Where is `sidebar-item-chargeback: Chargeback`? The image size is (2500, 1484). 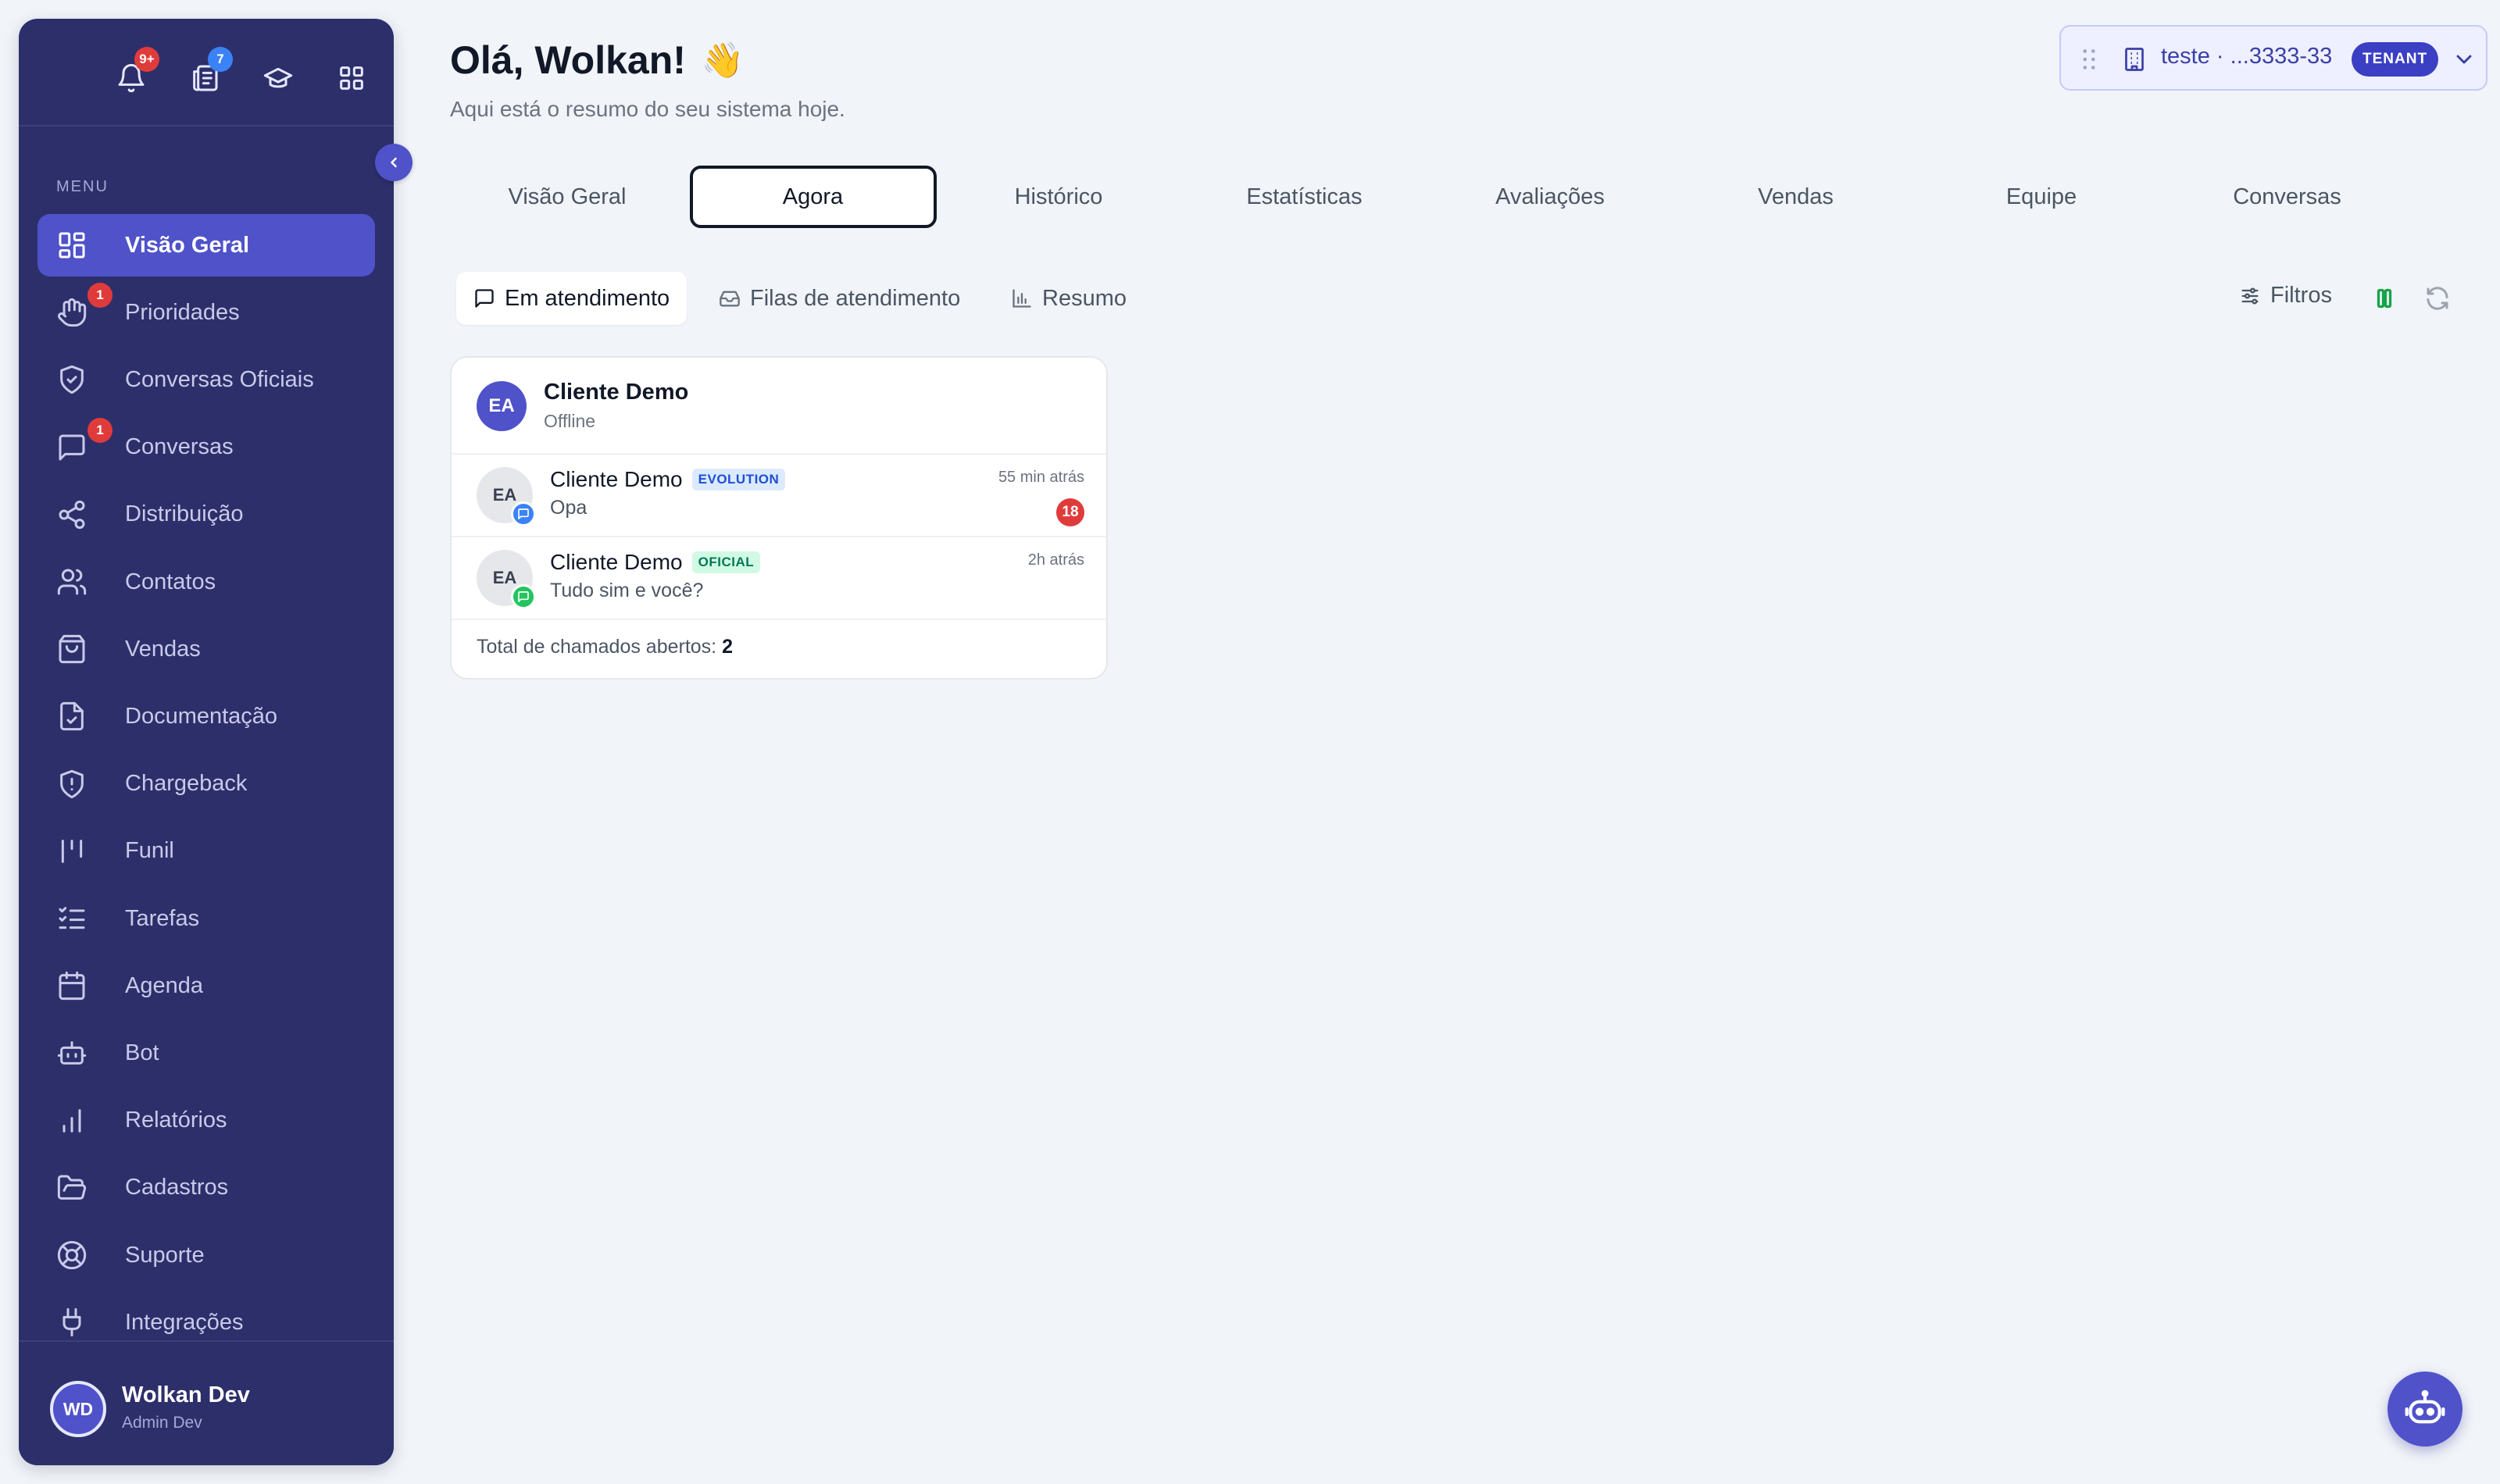 sidebar-item-chargeback: Chargeback is located at coordinates (206, 784).